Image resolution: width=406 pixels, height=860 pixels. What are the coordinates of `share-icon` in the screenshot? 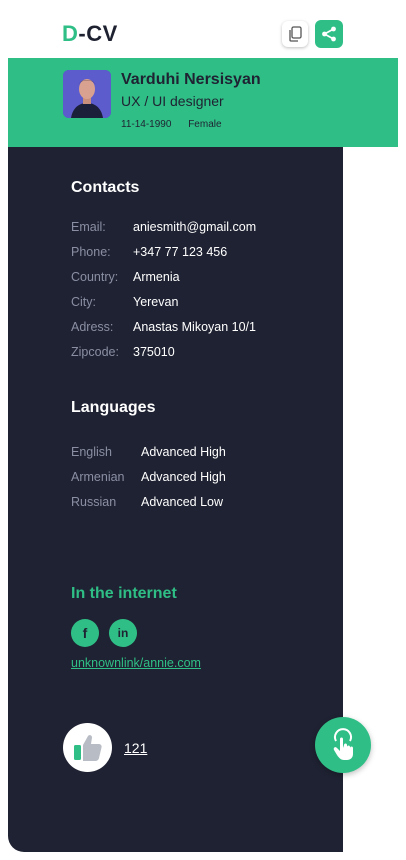 It's located at (329, 34).